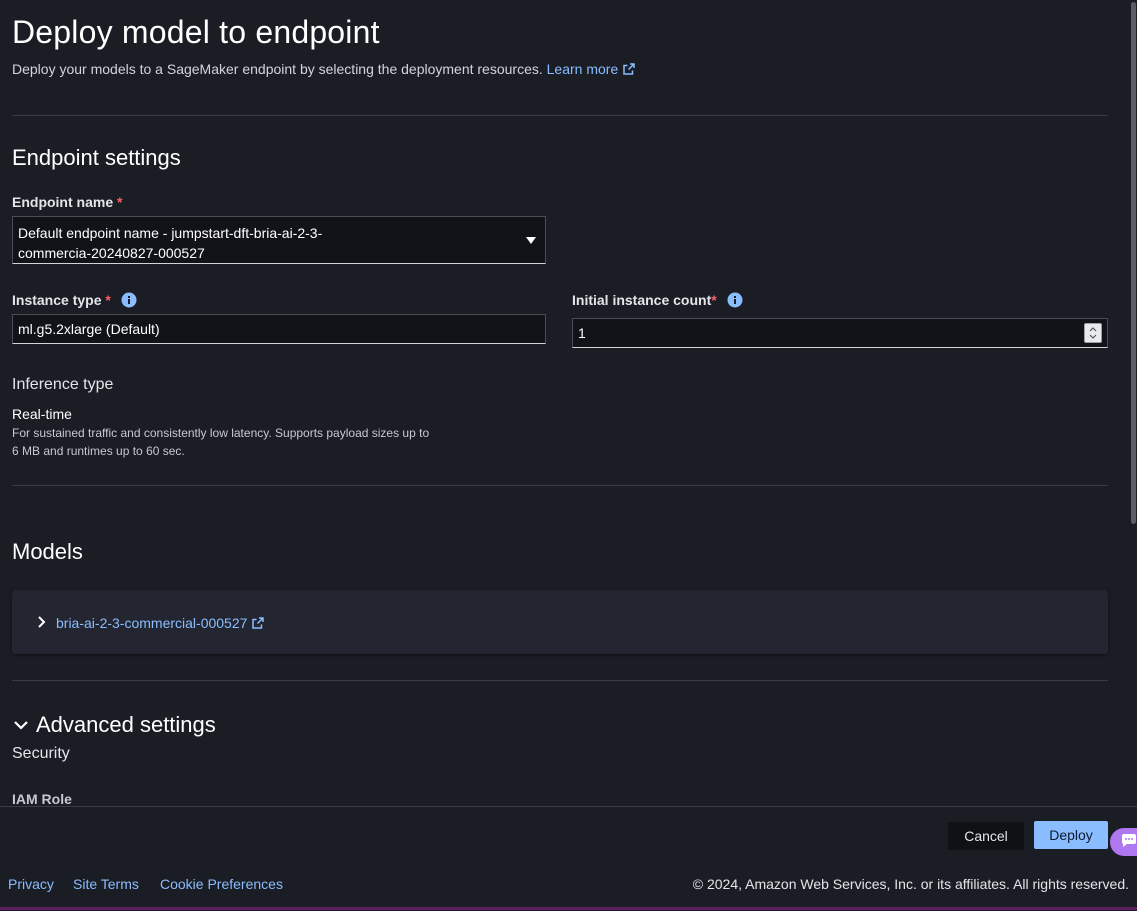 The width and height of the screenshot is (1137, 911). I want to click on page-title: Deploy model to endpoint, so click(196, 32).